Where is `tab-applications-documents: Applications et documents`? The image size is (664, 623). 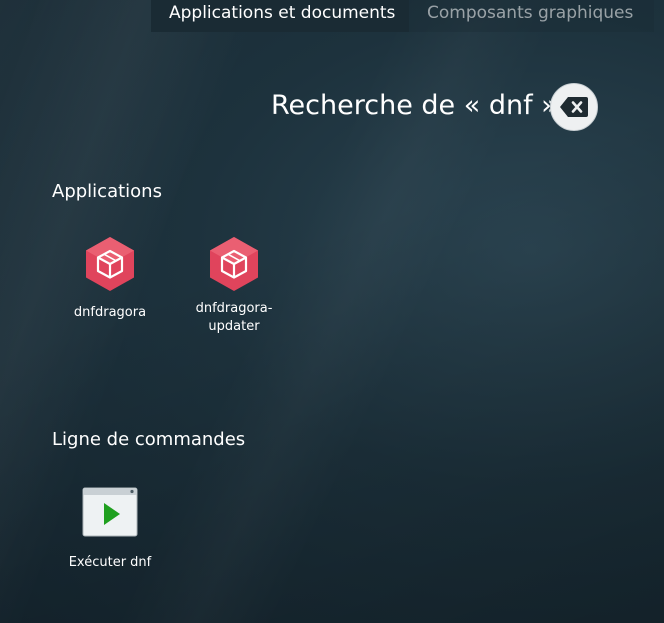 tab-applications-documents: Applications et documents is located at coordinates (280, 16).